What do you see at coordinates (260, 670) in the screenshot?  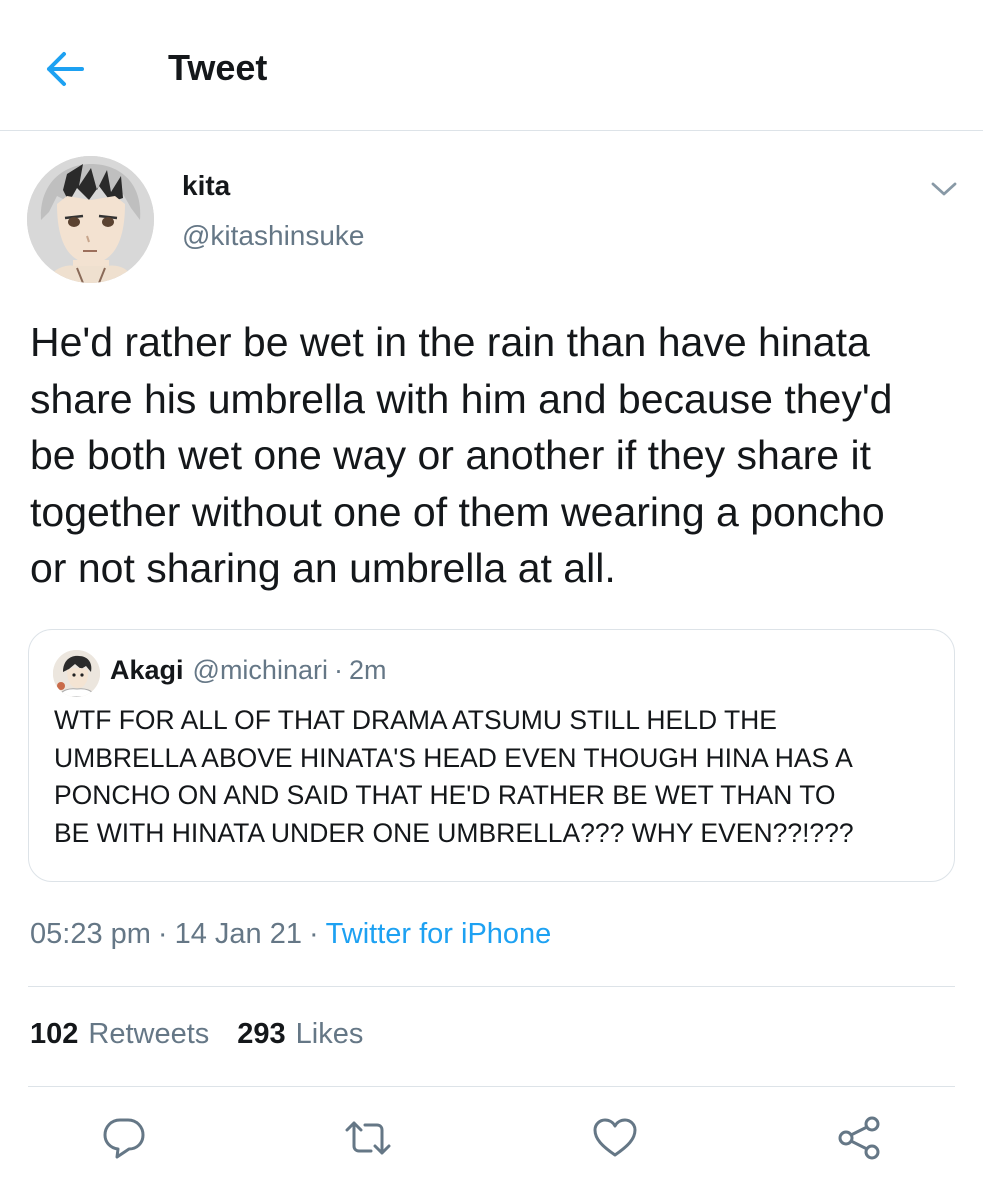 I see `quoted-author-handle: @michinari` at bounding box center [260, 670].